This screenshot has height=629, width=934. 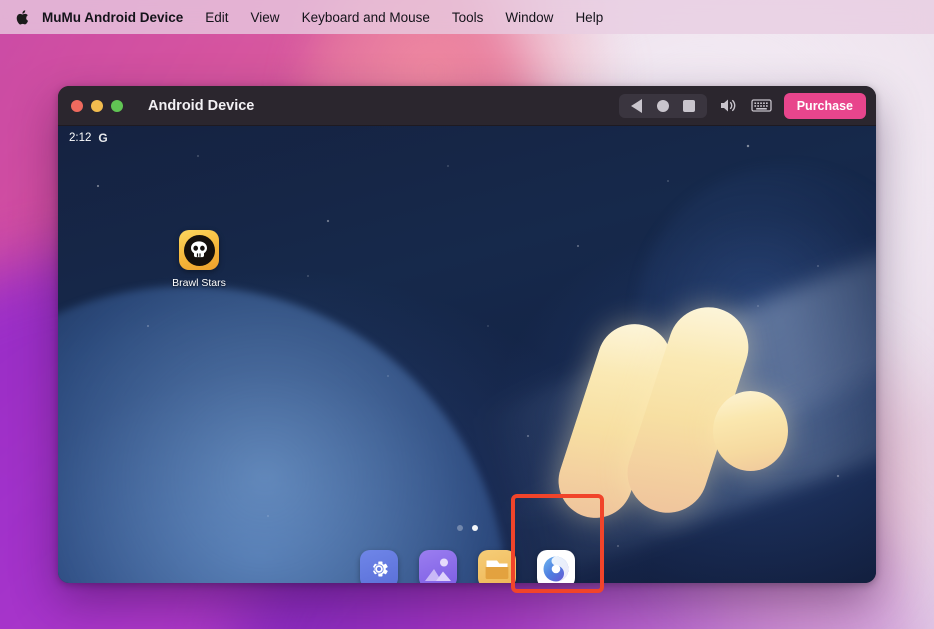 I want to click on menu-item-help: Help, so click(x=589, y=17).